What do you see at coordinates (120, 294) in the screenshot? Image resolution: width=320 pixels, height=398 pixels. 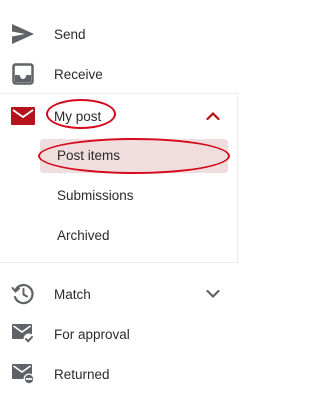 I see `nav-item-match: Match` at bounding box center [120, 294].